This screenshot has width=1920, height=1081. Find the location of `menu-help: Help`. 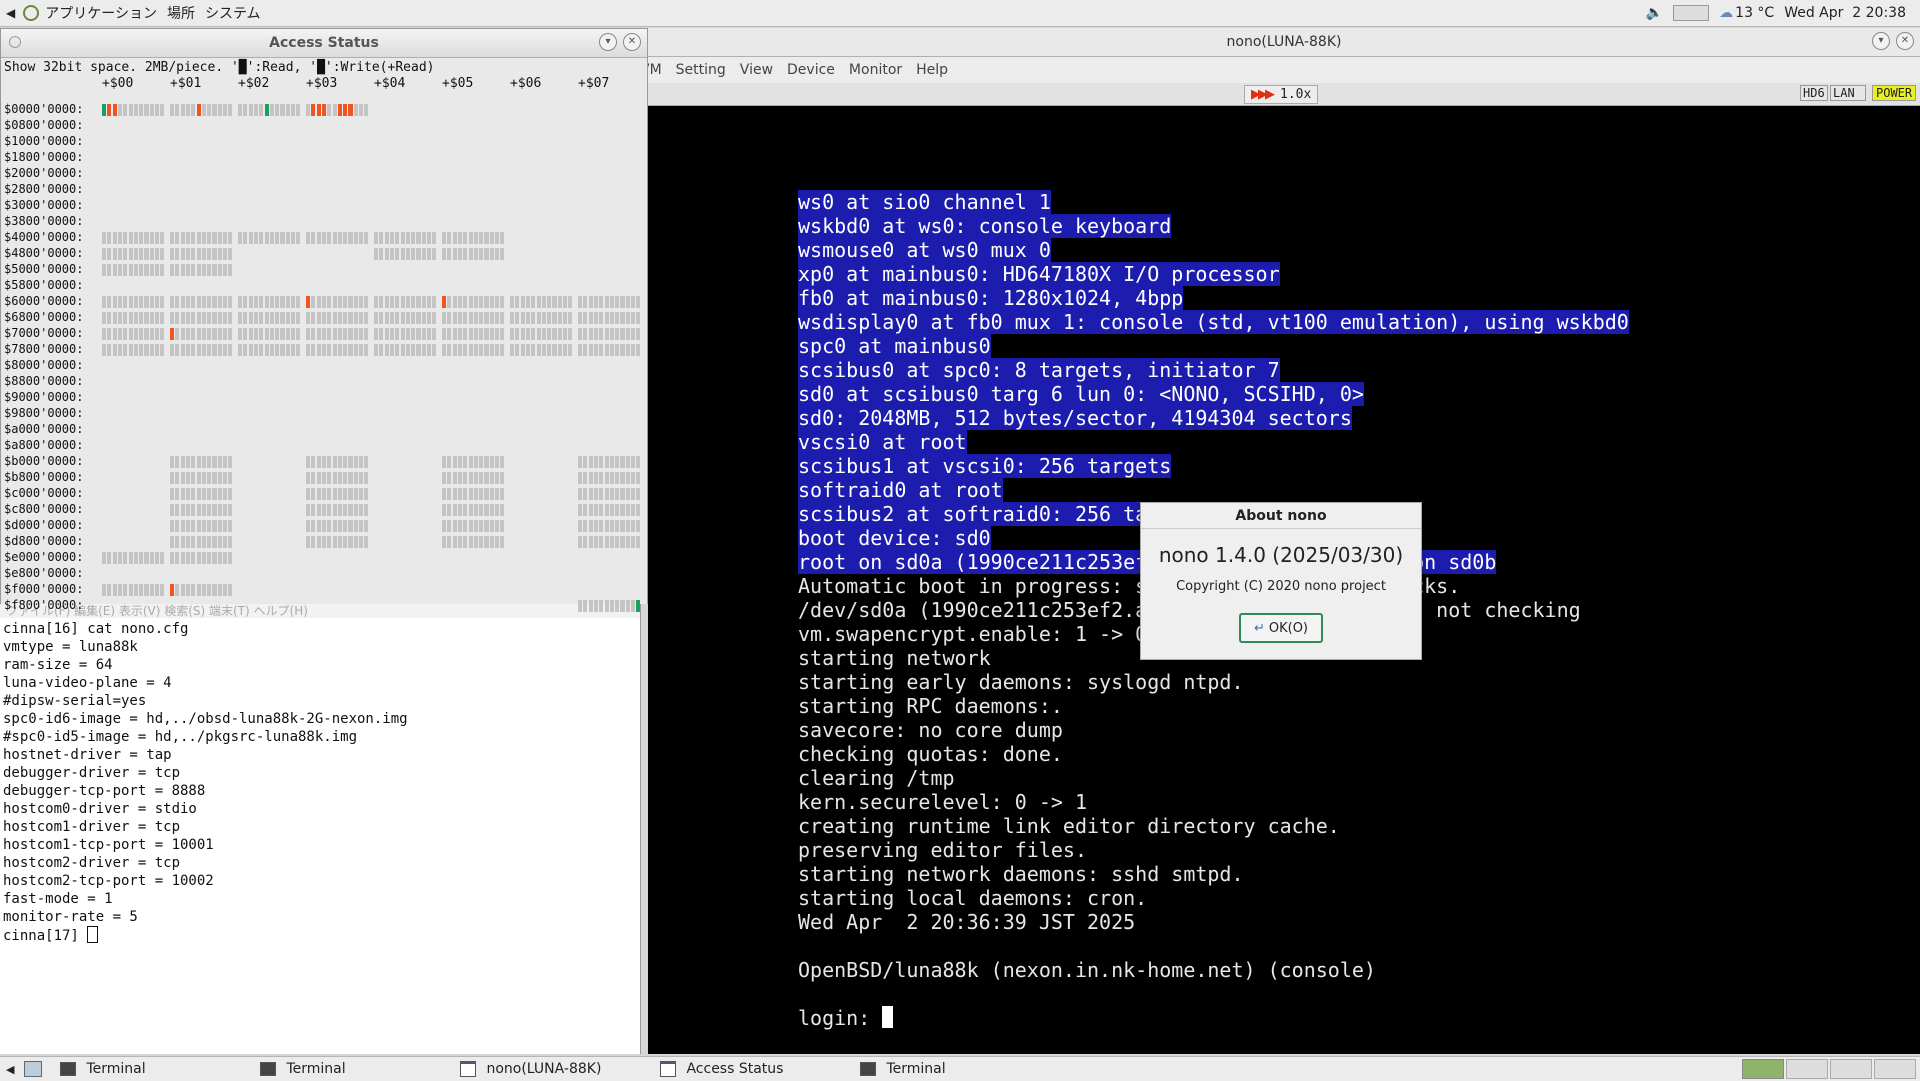

menu-help: Help is located at coordinates (932, 70).